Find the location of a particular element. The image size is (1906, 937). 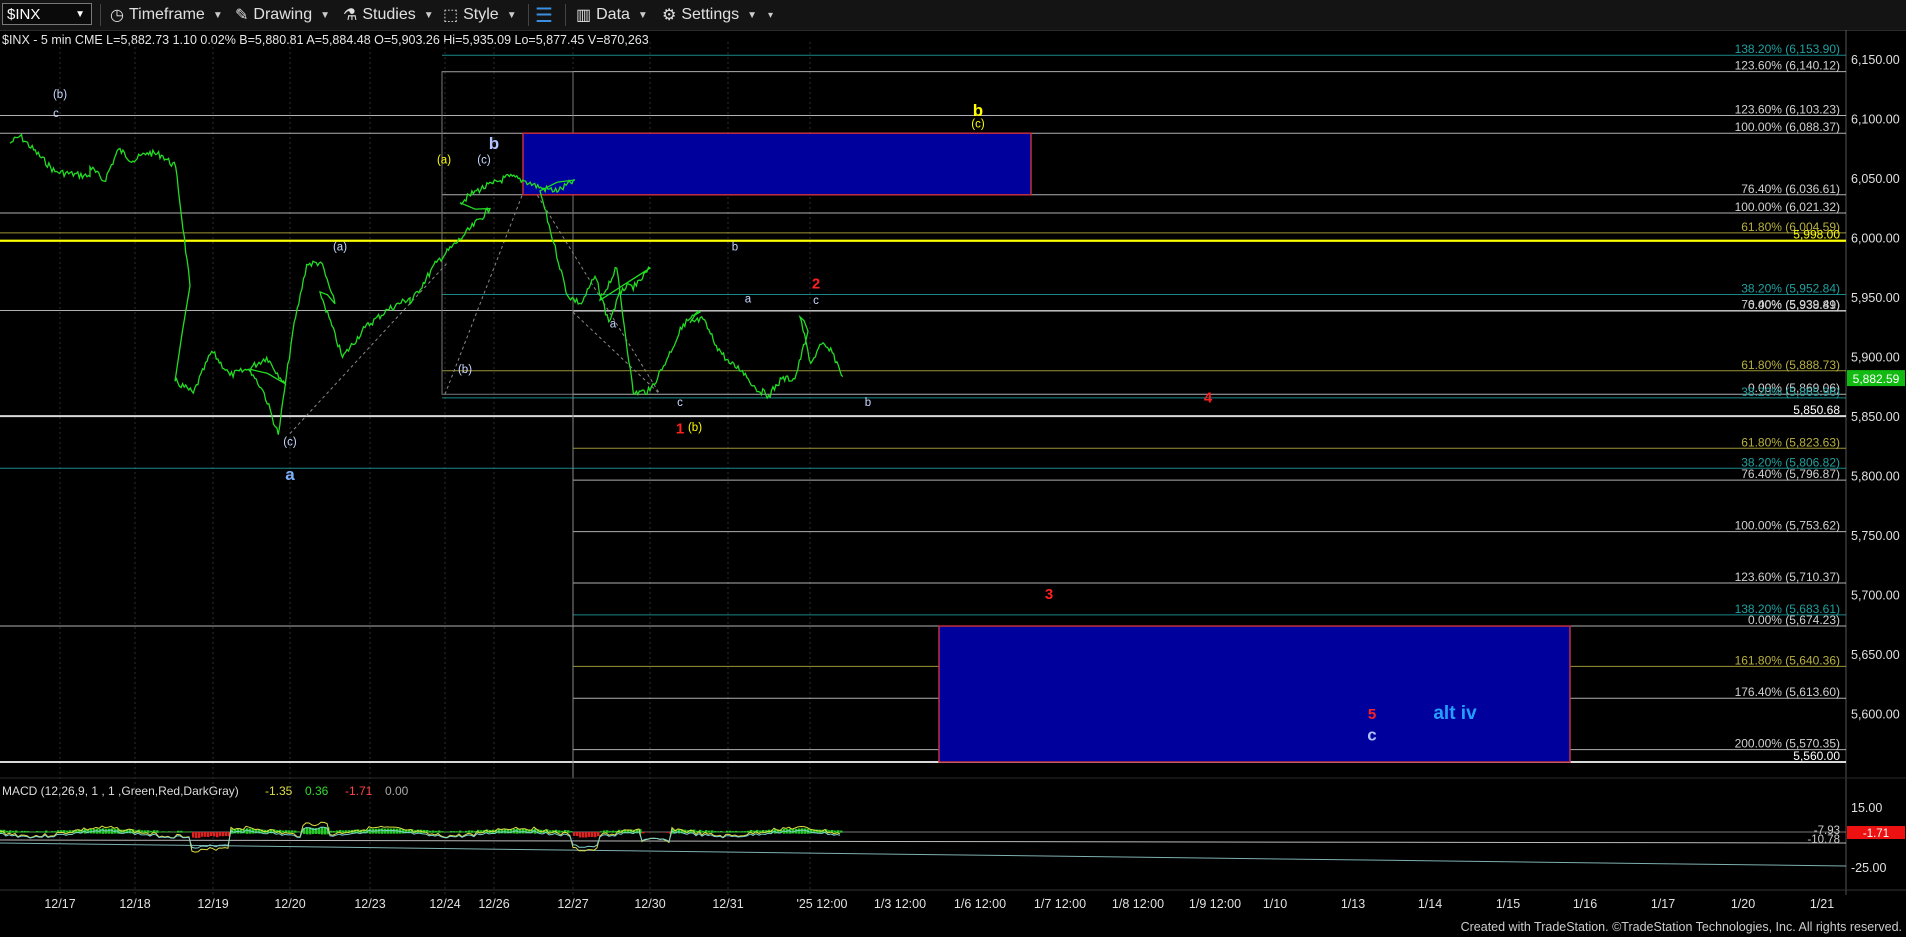

fib-level-label: 161.80% (5,640.36) is located at coordinates (1787, 660).